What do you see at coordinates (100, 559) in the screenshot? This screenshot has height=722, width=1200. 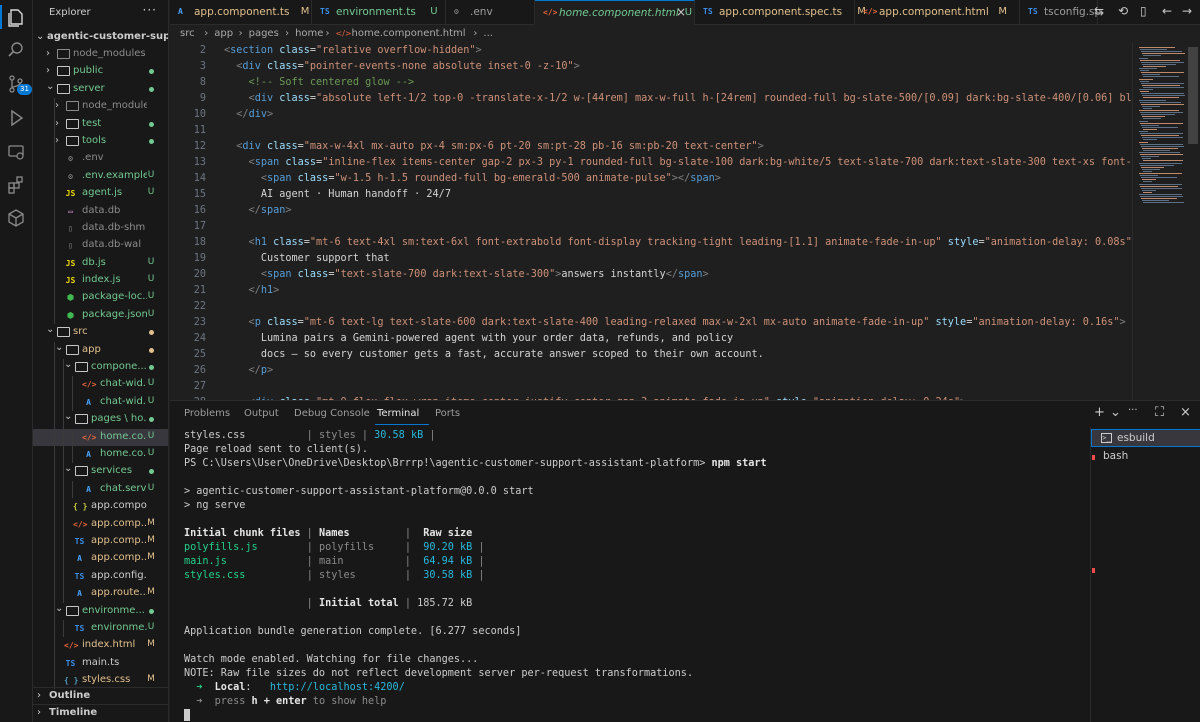 I see `file-row: Aapp.comp... M` at bounding box center [100, 559].